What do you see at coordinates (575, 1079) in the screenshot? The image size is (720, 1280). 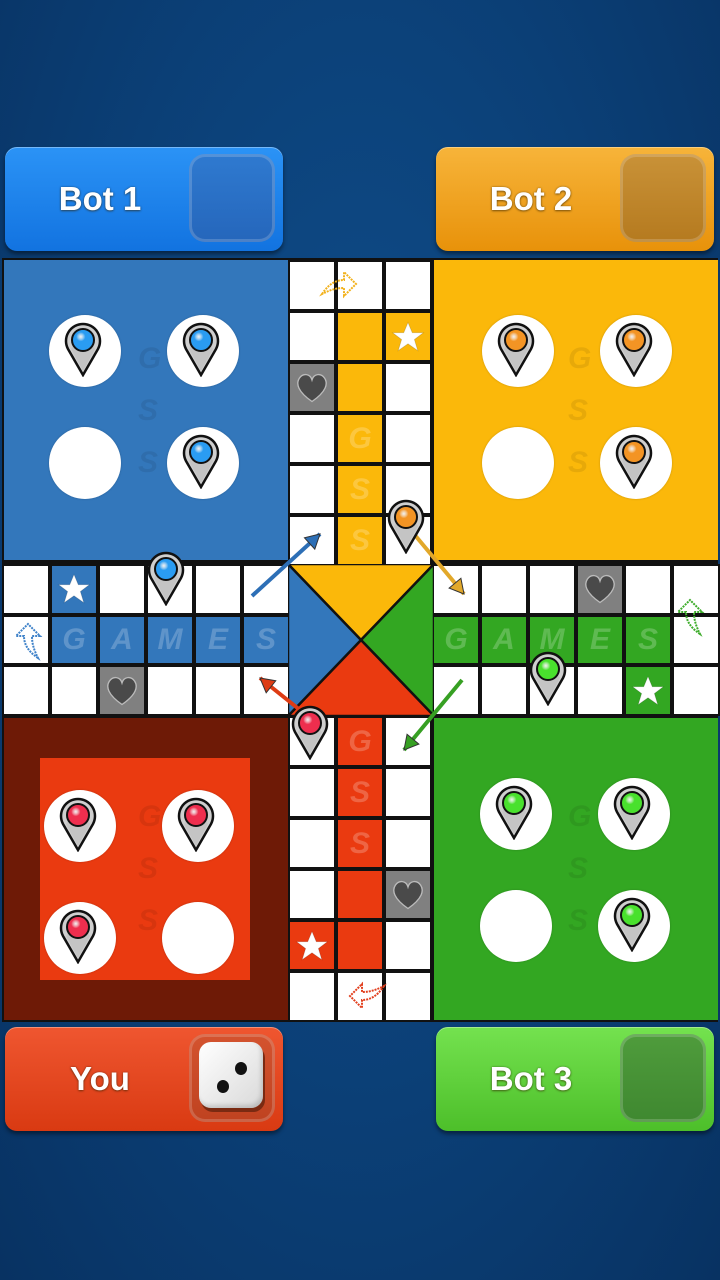 I see `player-panel-bot3: Bot 3` at bounding box center [575, 1079].